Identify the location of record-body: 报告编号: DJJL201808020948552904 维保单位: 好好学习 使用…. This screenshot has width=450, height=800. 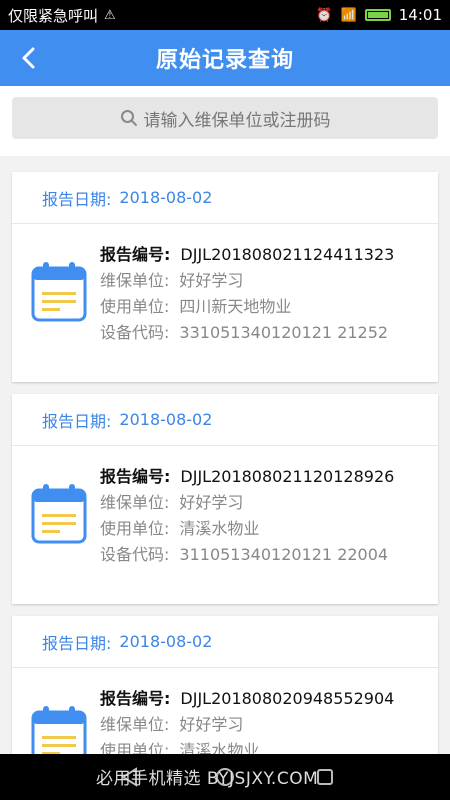
(225, 711).